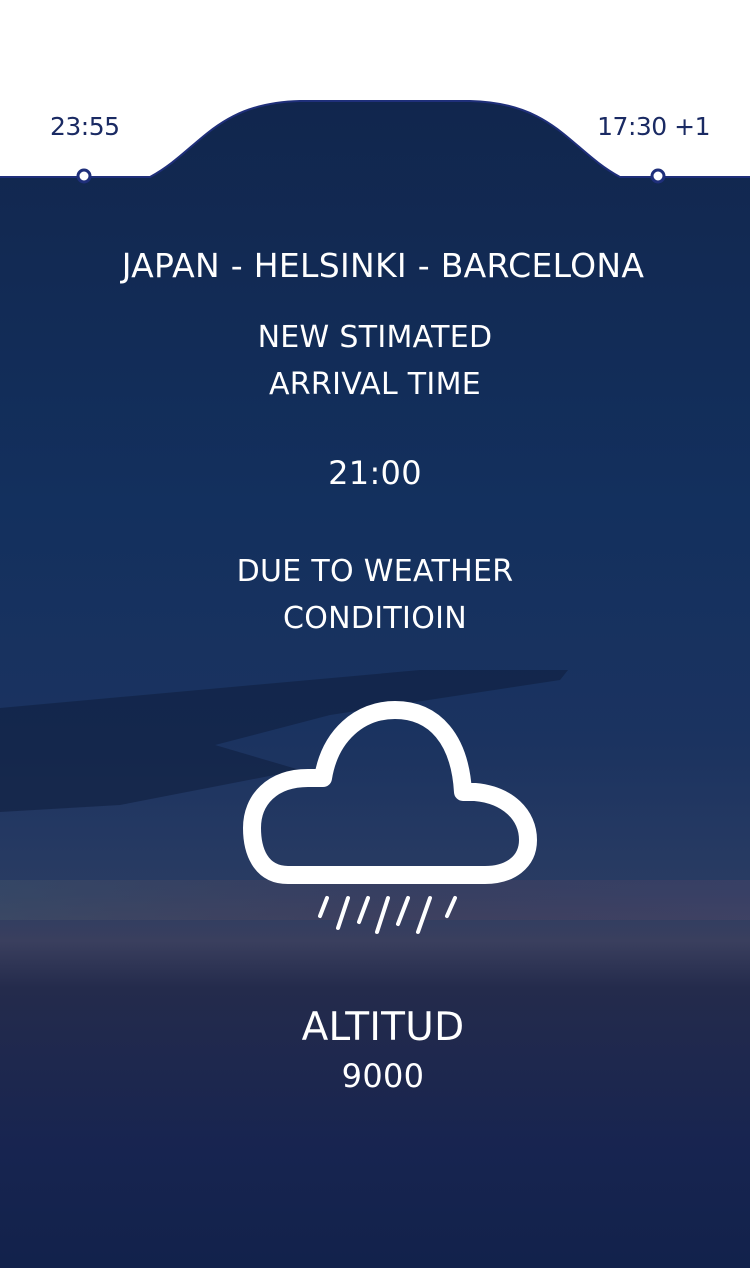 The width and height of the screenshot is (750, 1268). Describe the element at coordinates (375, 473) in the screenshot. I see `new-eta-value: 21:00` at that location.